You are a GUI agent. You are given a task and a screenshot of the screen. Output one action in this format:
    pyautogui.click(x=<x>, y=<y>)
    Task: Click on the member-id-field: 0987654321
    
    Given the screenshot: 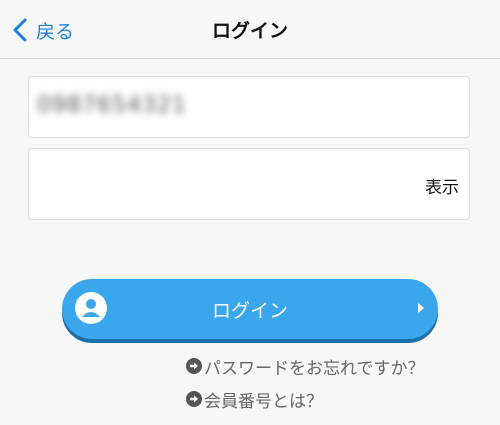 What is the action you would take?
    pyautogui.click(x=249, y=107)
    